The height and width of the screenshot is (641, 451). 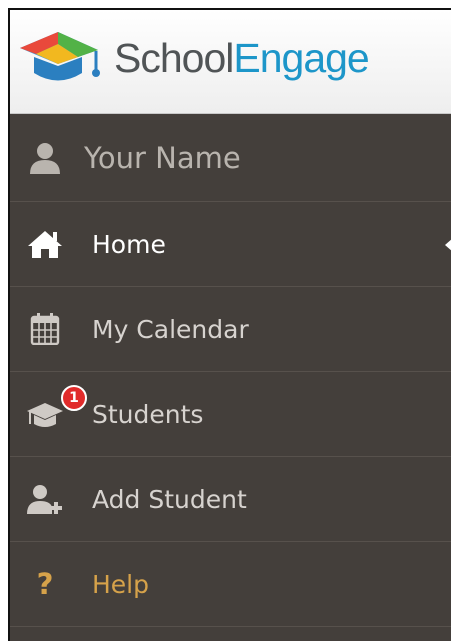 I want to click on sidebar-user: Your Name, so click(x=230, y=158).